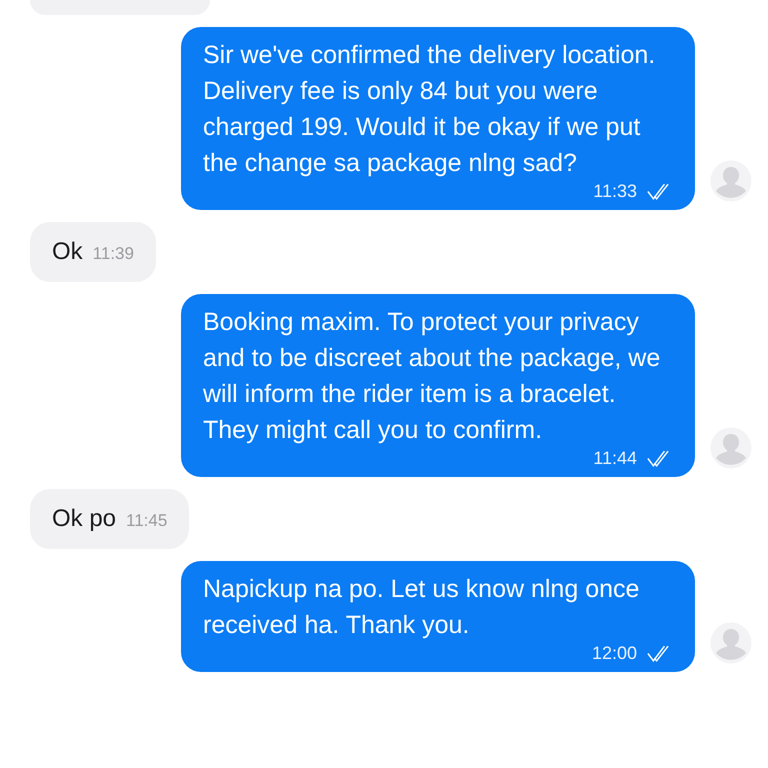  What do you see at coordinates (84, 519) in the screenshot?
I see `message-text: Ok po` at bounding box center [84, 519].